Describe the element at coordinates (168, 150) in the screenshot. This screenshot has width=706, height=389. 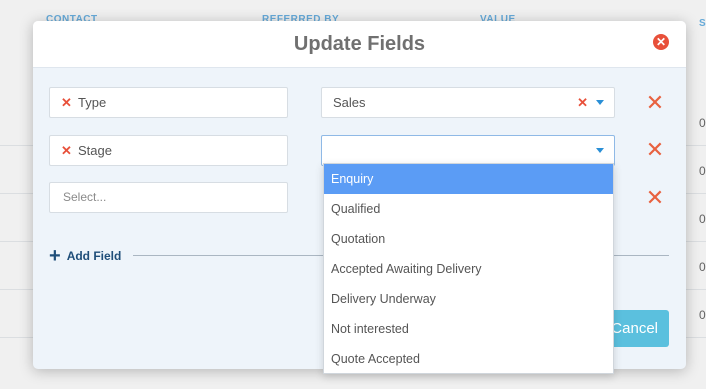
I see `field-select-stage: ✕ Stage` at that location.